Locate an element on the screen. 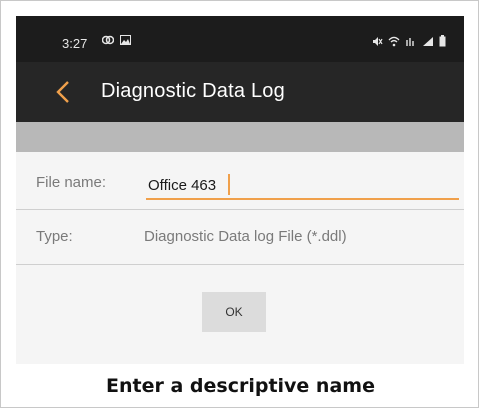 This screenshot has width=479, height=408. image-icon is located at coordinates (125, 40).